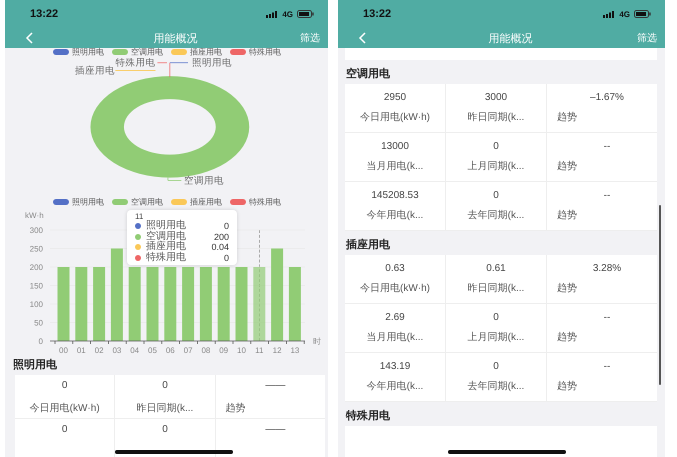 This screenshot has width=677, height=457. Describe the element at coordinates (367, 245) in the screenshot. I see `section-title: 插座用电` at that location.